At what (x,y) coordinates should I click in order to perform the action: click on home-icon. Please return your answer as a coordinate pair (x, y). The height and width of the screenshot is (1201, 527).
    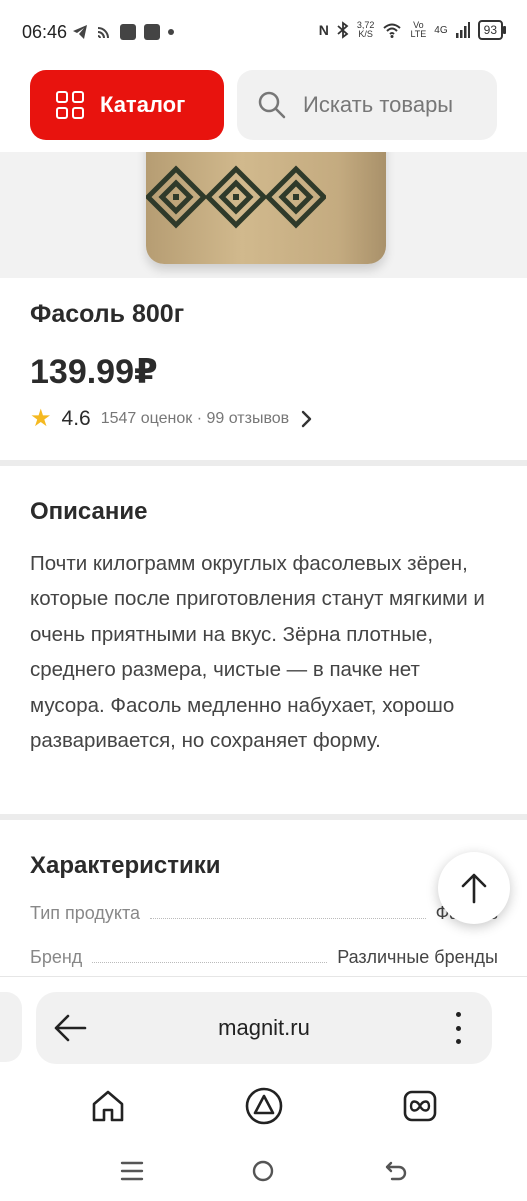
    Looking at the image, I should click on (108, 1106).